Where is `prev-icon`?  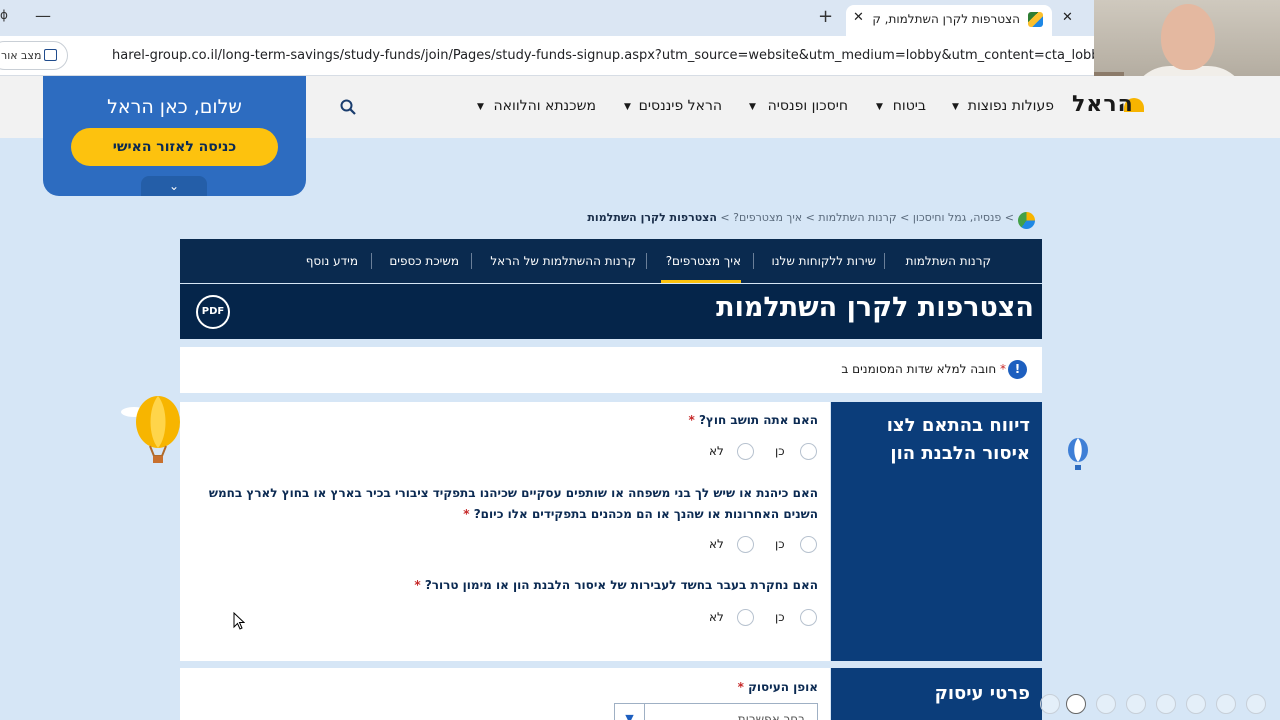 prev-icon is located at coordinates (1226, 704).